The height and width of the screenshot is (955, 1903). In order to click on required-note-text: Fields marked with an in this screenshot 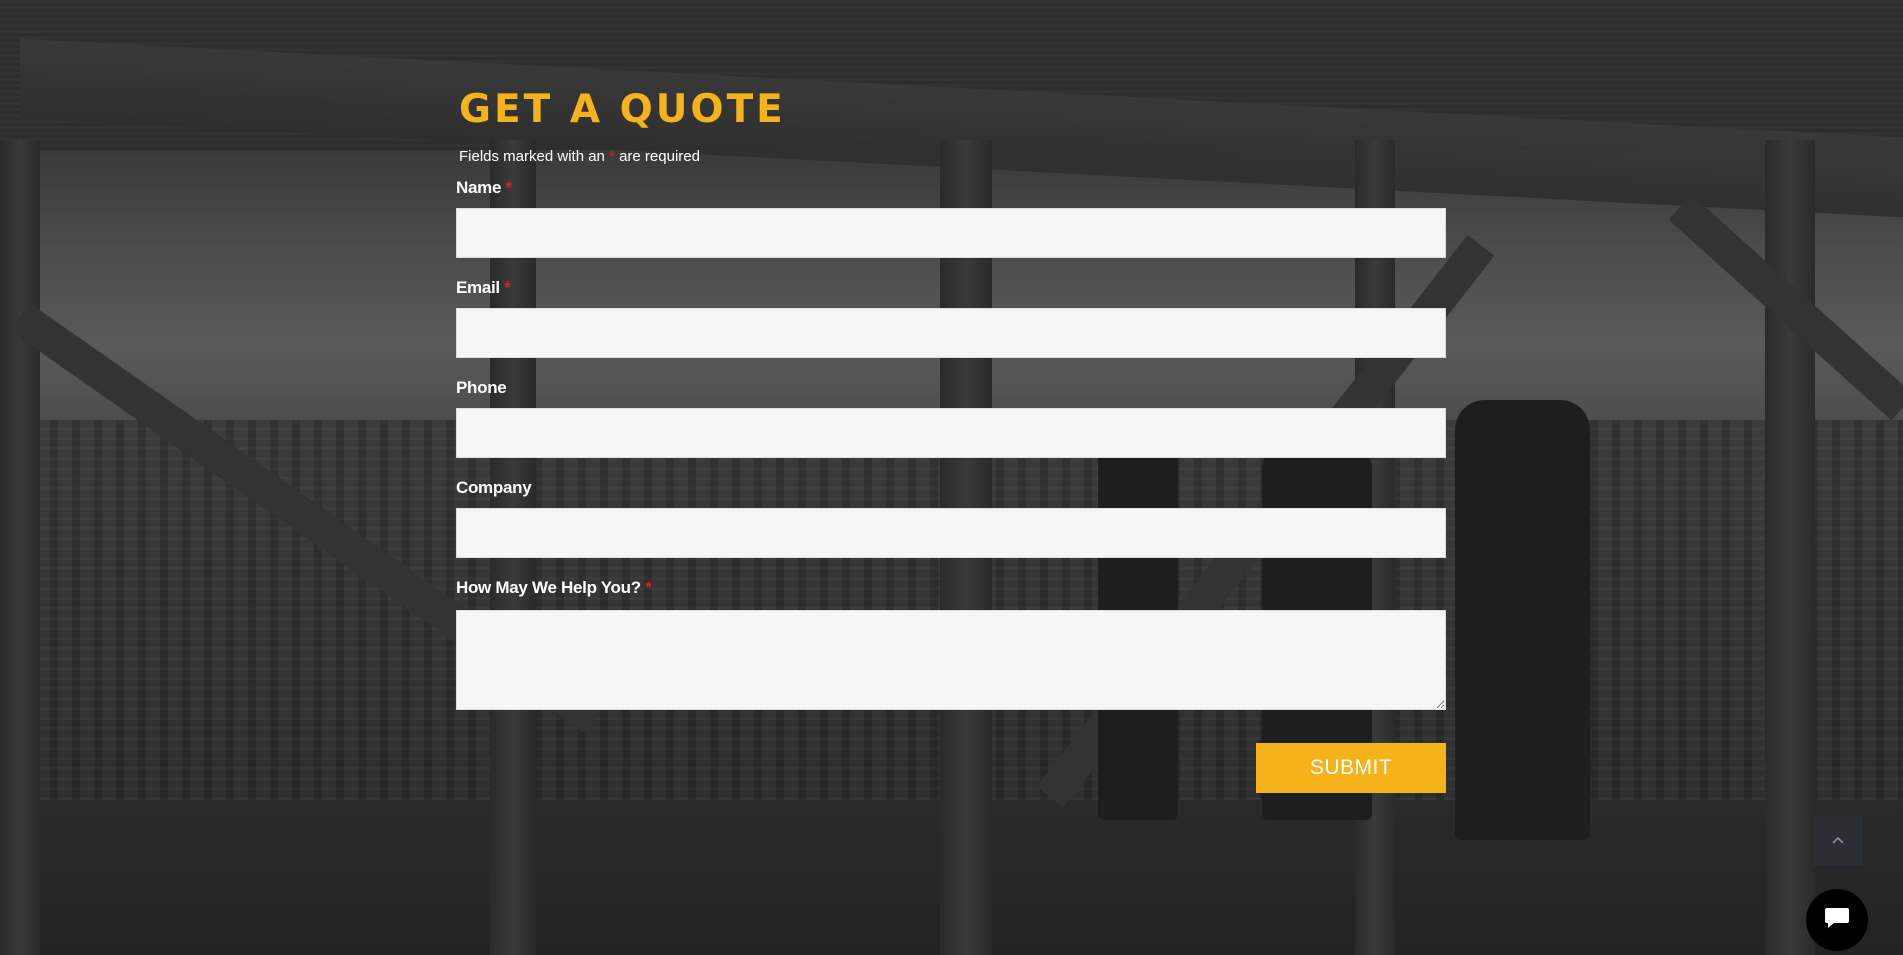, I will do `click(534, 156)`.